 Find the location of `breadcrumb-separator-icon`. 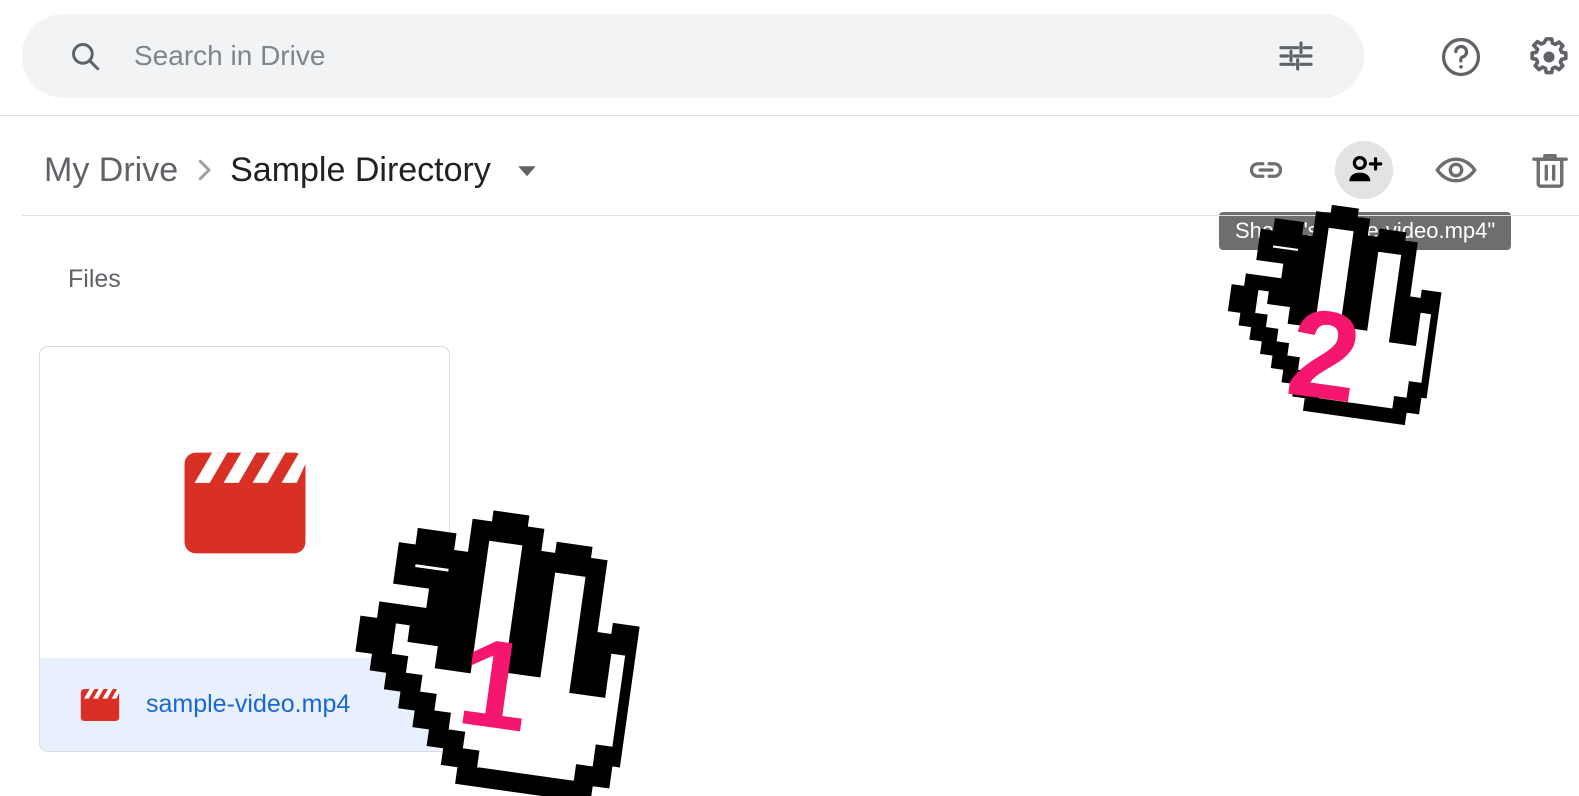

breadcrumb-separator-icon is located at coordinates (204, 170).